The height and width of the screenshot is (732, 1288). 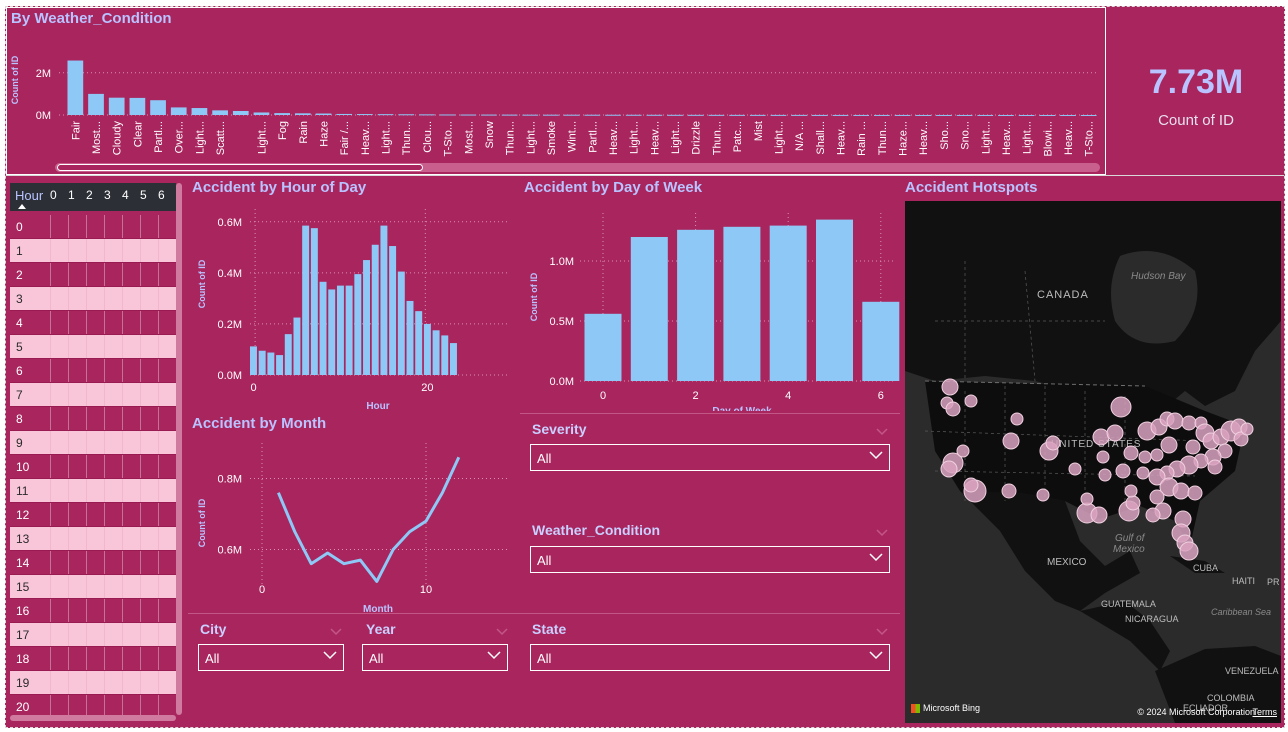 I want to click on table-row: 16, so click(x=93, y=611).